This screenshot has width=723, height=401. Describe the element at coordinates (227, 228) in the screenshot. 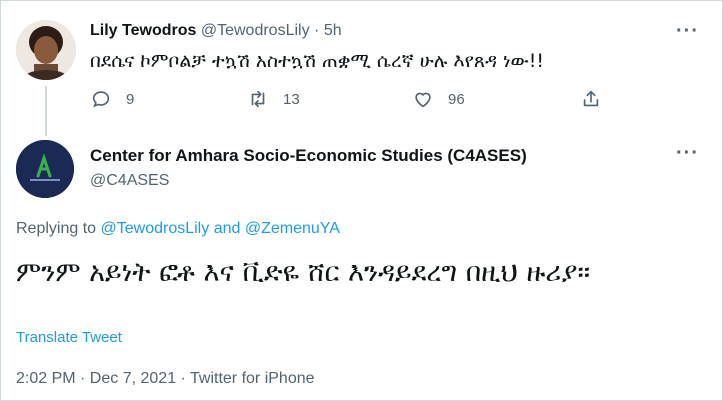

I see `reply-and-link: and` at that location.